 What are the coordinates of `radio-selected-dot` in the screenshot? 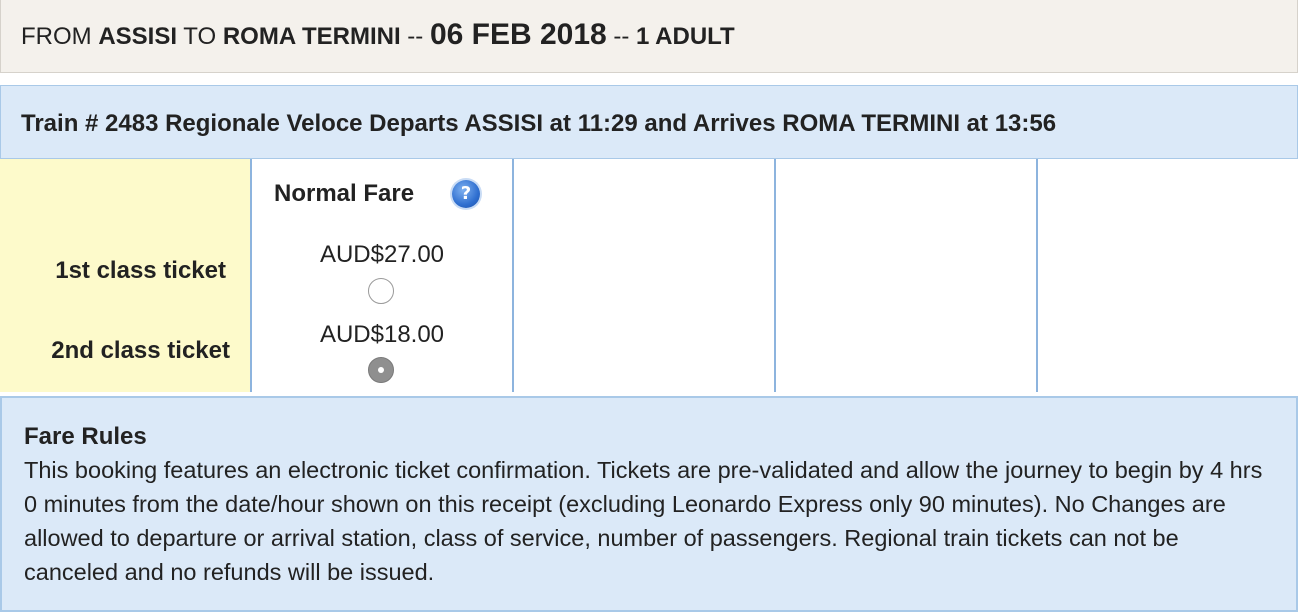 It's located at (381, 370).